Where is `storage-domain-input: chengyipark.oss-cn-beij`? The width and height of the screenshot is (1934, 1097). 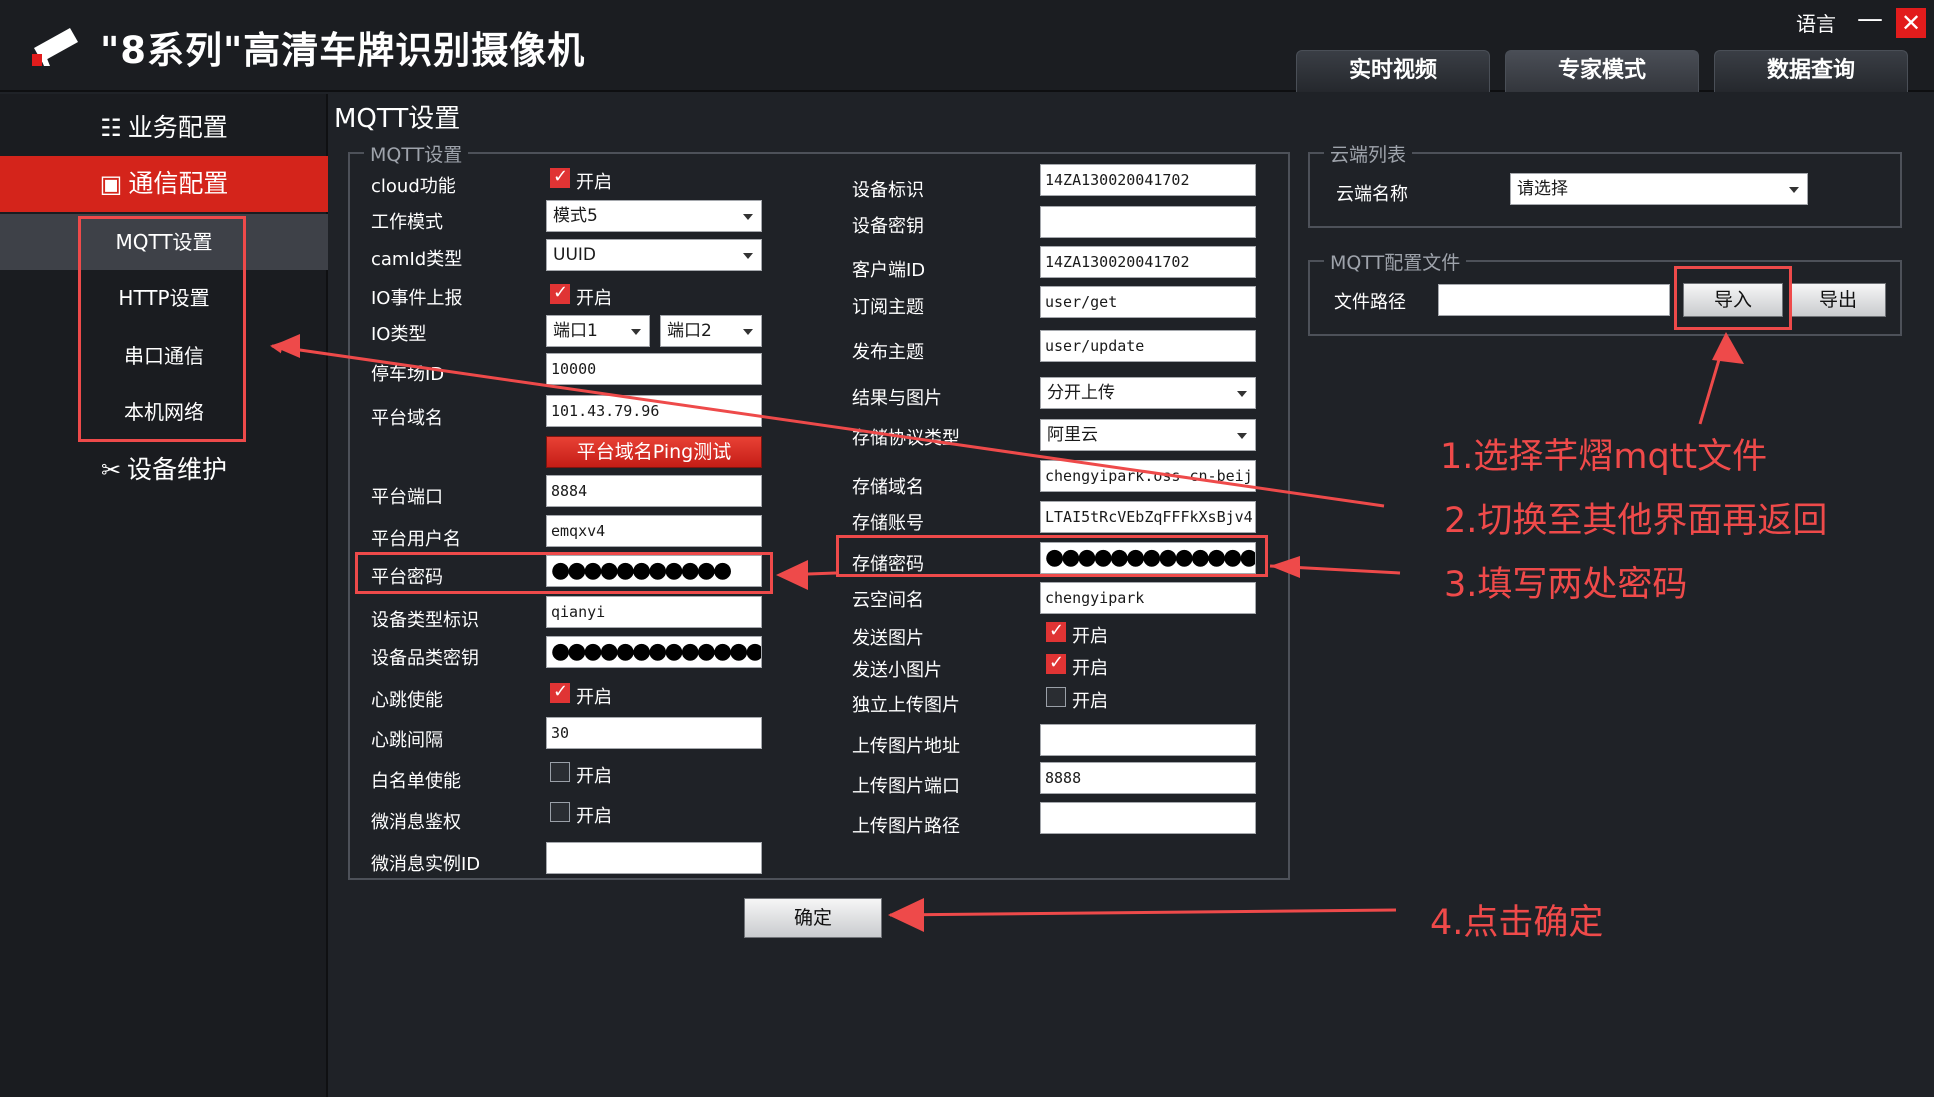 storage-domain-input: chengyipark.oss-cn-beij is located at coordinates (1148, 476).